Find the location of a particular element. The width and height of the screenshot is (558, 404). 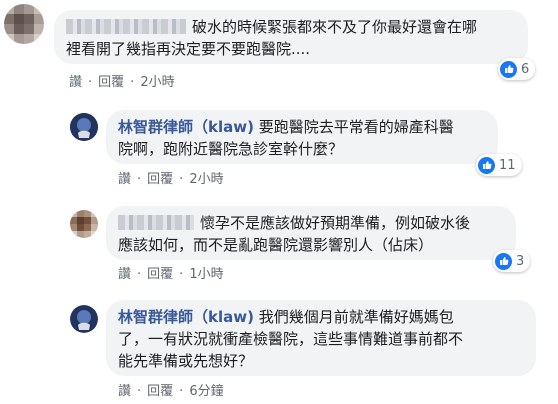

comment-actions: 讚 · 回覆 · 1小時 is located at coordinates (171, 274).